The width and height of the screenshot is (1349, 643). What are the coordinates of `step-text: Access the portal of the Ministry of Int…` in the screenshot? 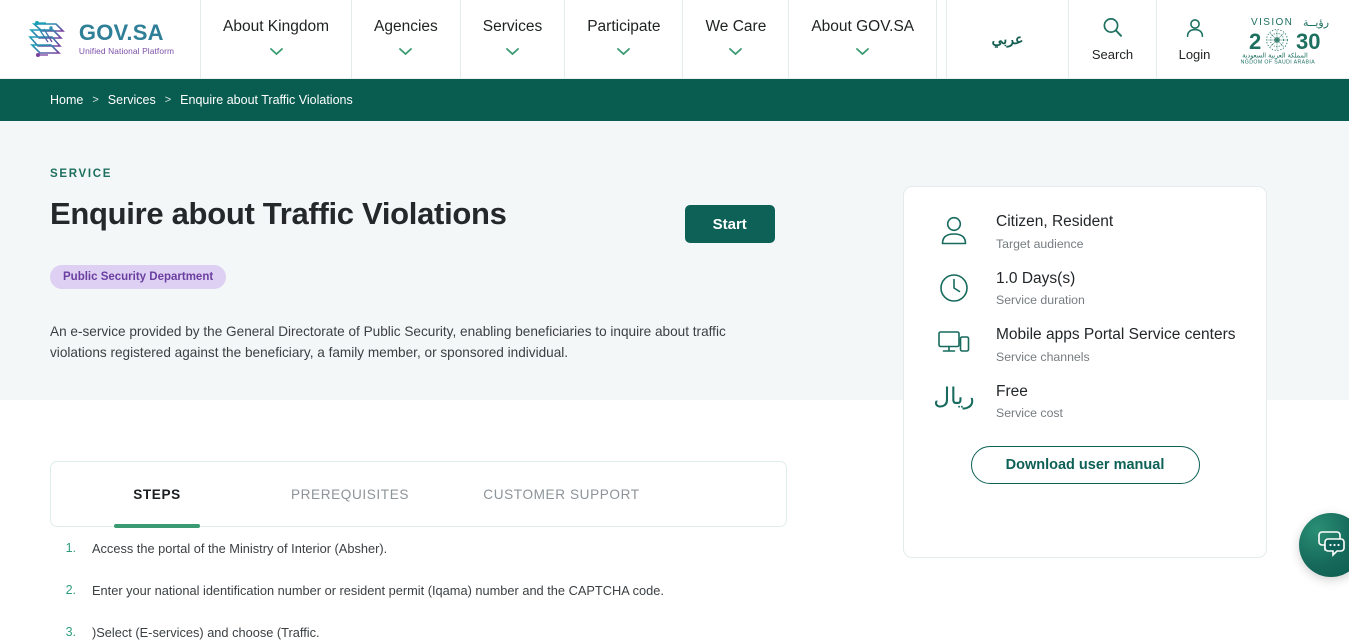 It's located at (240, 548).